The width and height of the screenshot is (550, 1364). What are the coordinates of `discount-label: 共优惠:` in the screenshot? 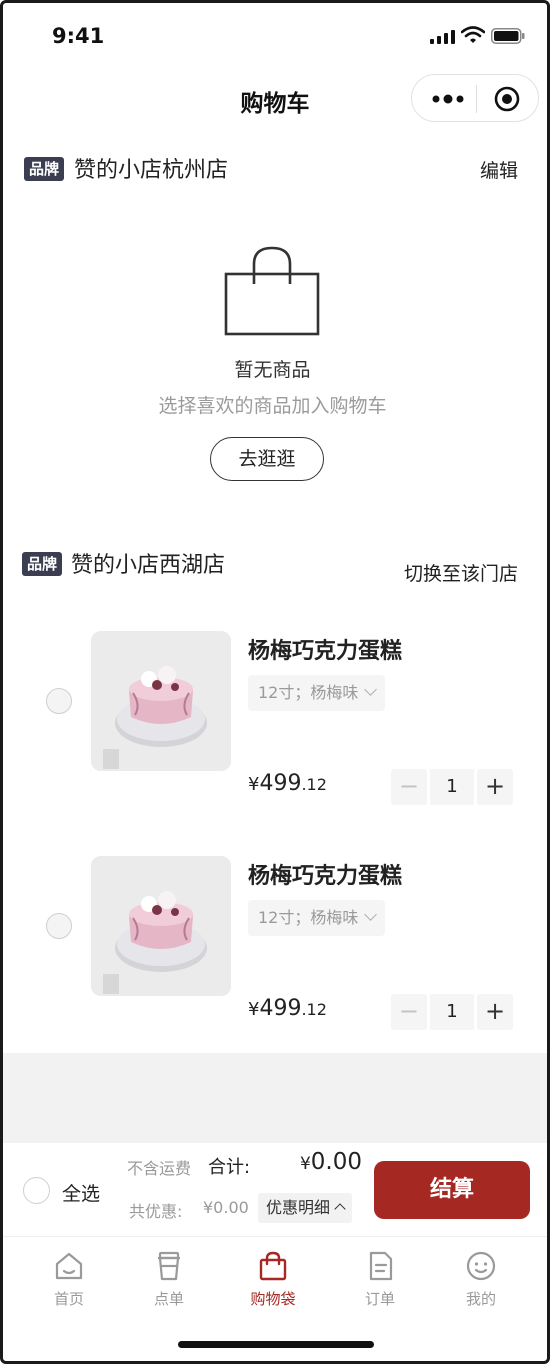 It's located at (156, 1211).